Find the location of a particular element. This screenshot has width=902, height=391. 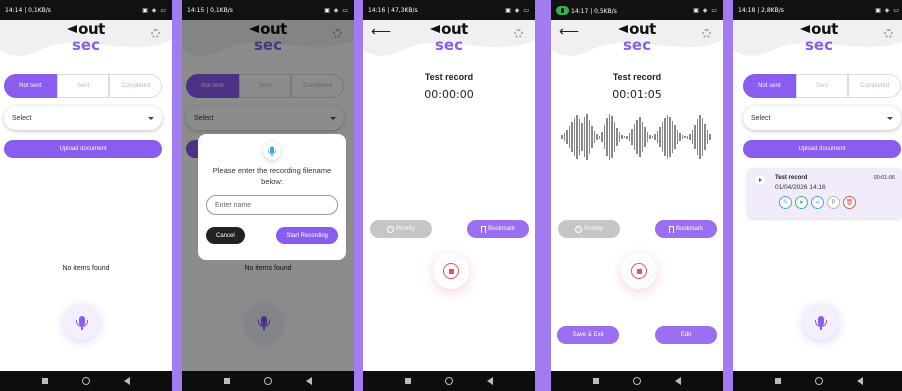

stop-icon is located at coordinates (451, 271).